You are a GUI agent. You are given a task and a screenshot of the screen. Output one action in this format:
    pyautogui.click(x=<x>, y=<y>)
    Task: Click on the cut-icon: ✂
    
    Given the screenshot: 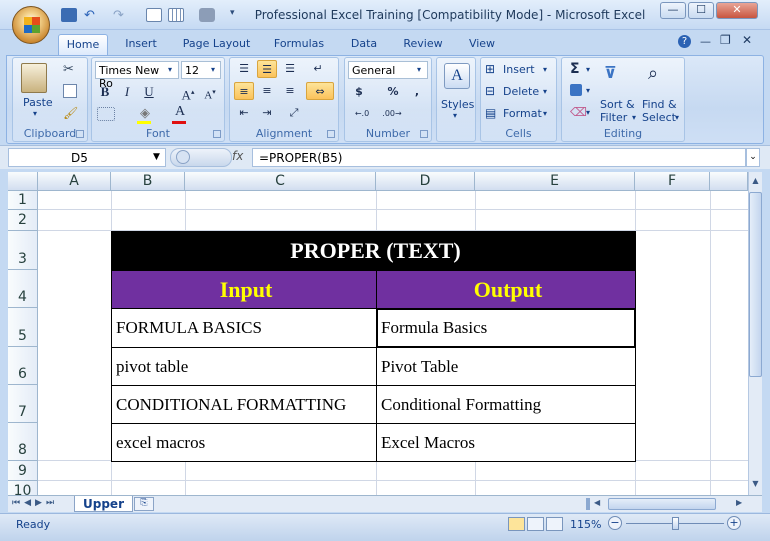 What is the action you would take?
    pyautogui.click(x=68, y=69)
    